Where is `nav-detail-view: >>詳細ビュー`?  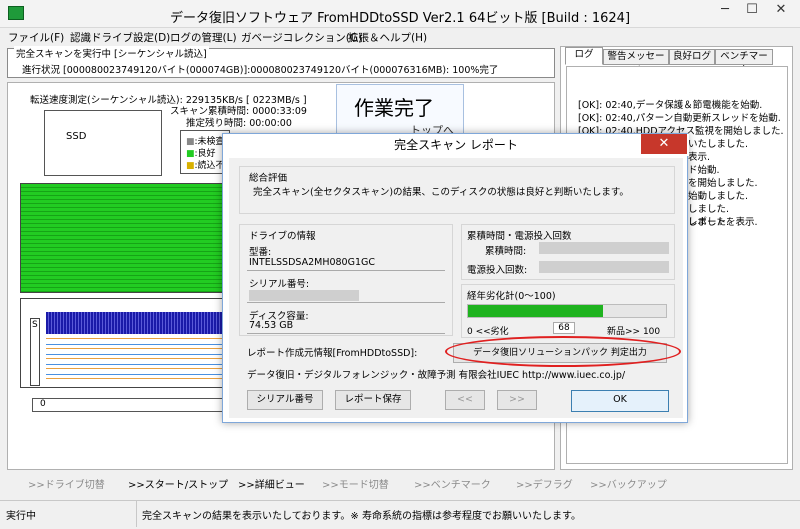
nav-detail-view: >>詳細ビュー is located at coordinates (271, 483).